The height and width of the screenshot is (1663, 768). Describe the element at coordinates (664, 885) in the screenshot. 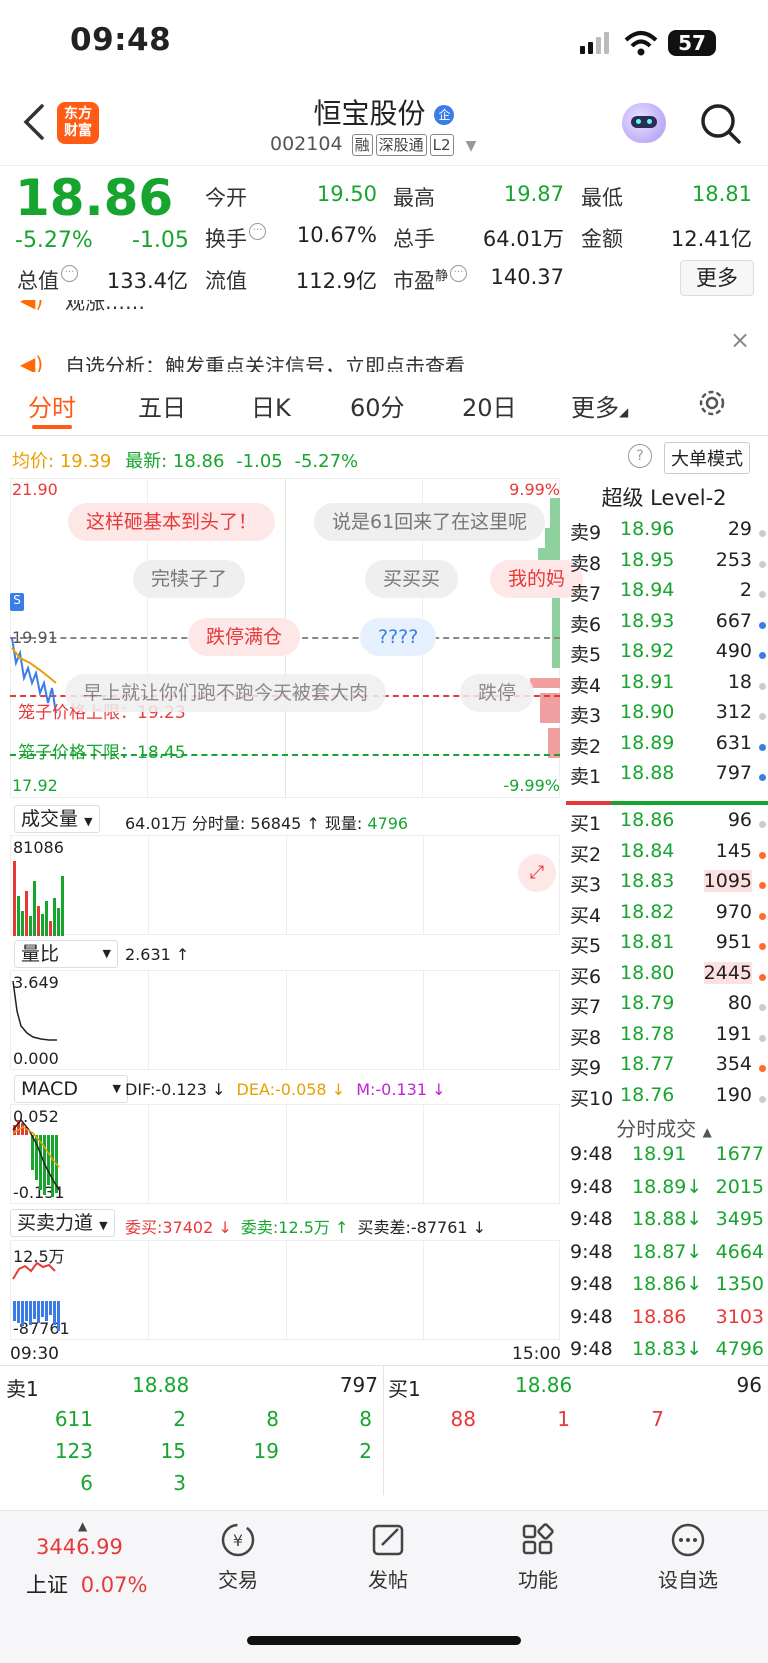

I see `bid-row: 买3 18.83 1095` at that location.